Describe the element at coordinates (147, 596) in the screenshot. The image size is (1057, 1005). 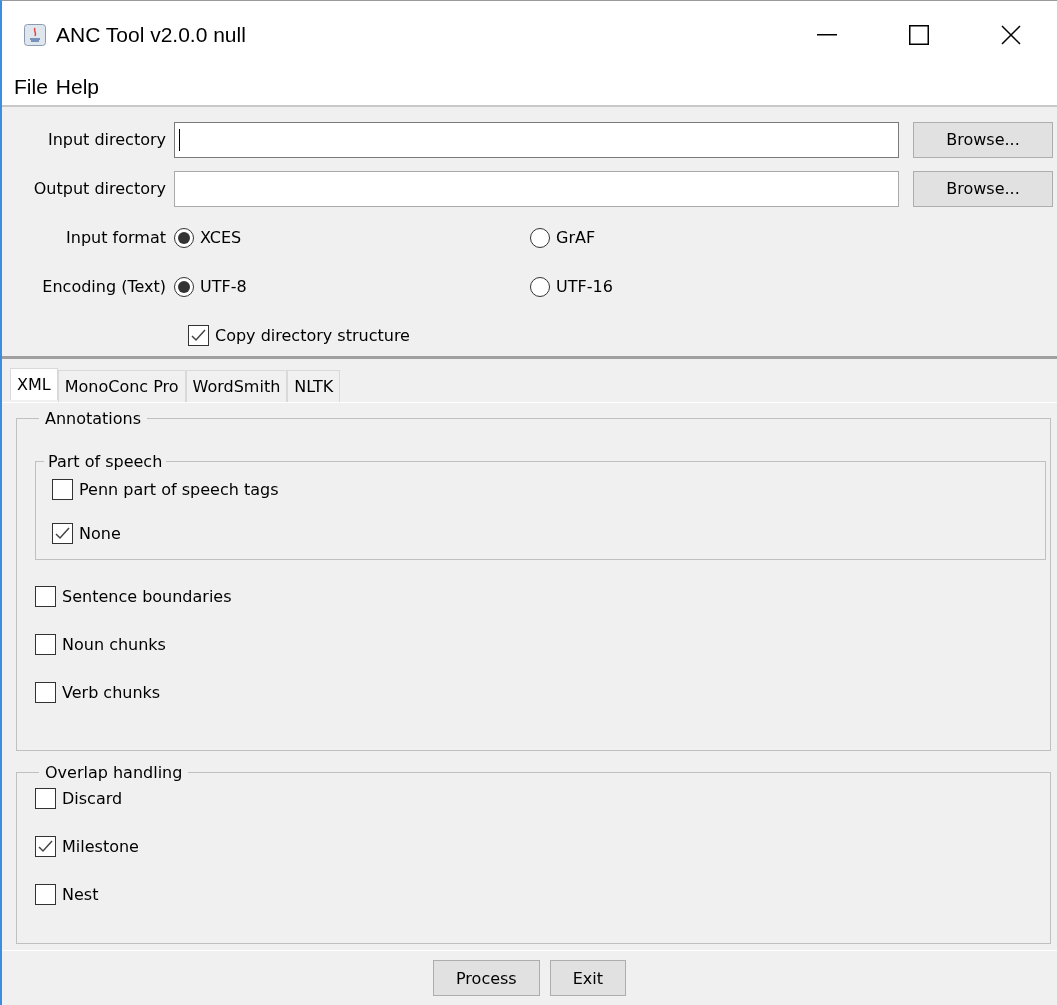
I see `checkbox-label: Sentence boundaries` at that location.